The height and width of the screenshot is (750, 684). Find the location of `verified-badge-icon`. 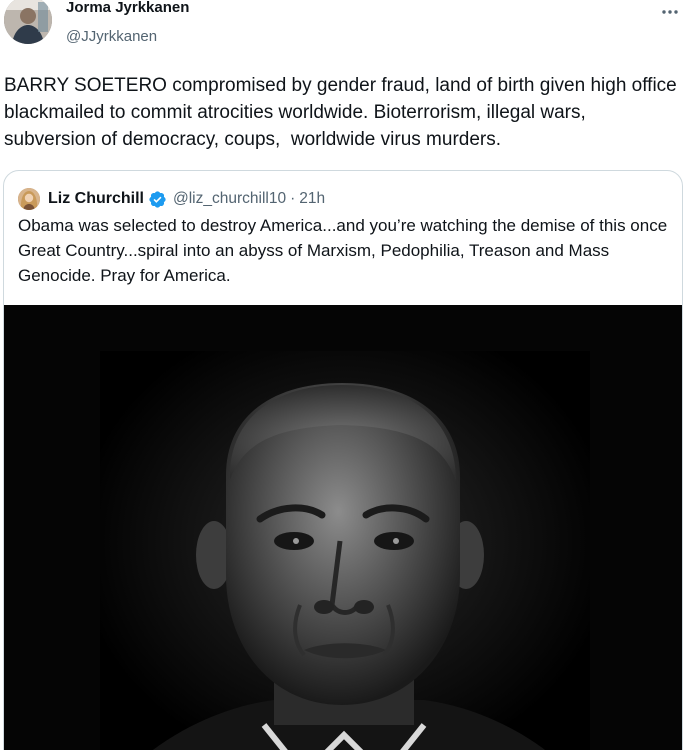

verified-badge-icon is located at coordinates (157, 199).